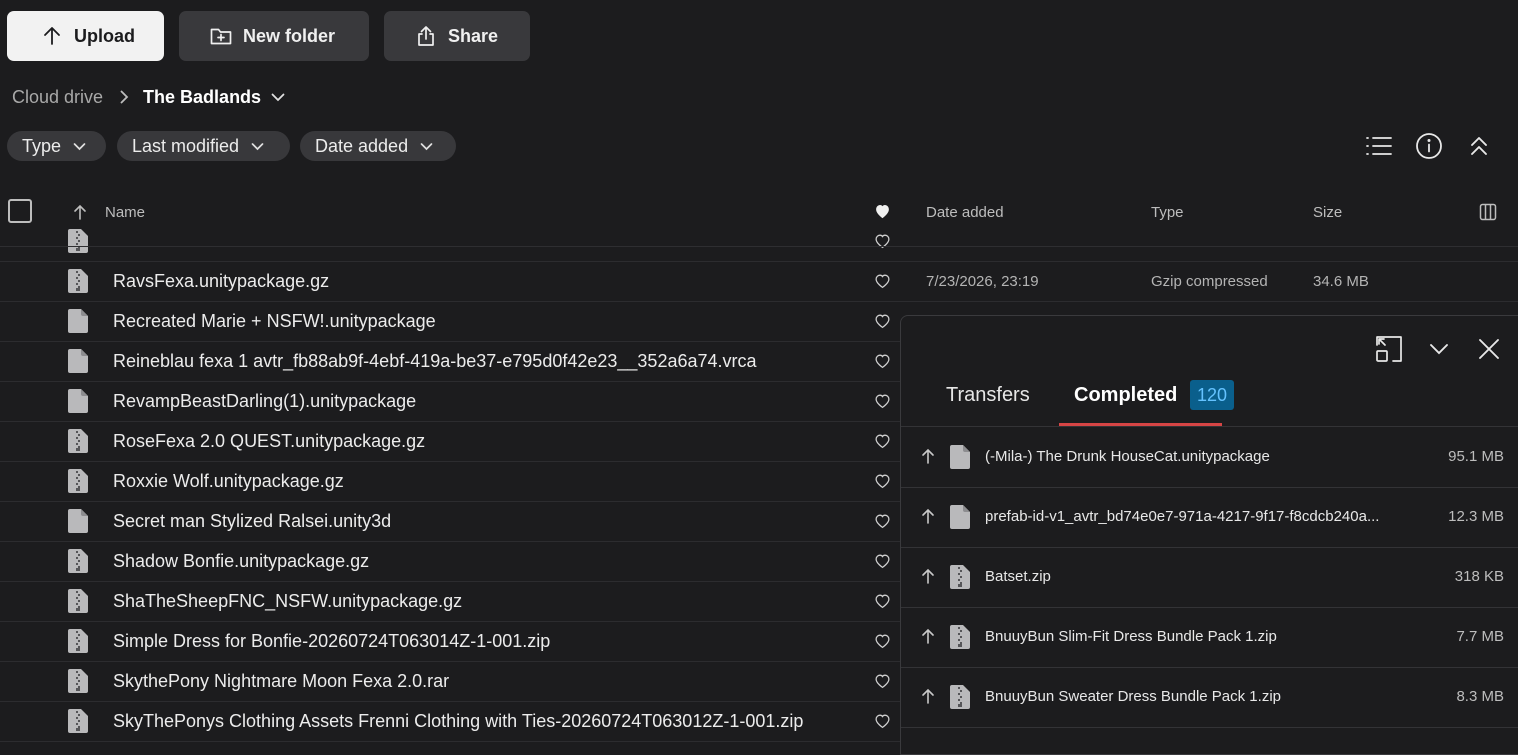 The image size is (1518, 755). What do you see at coordinates (221, 281) in the screenshot?
I see `file-name: RavsFexa.unitypackage.gz` at bounding box center [221, 281].